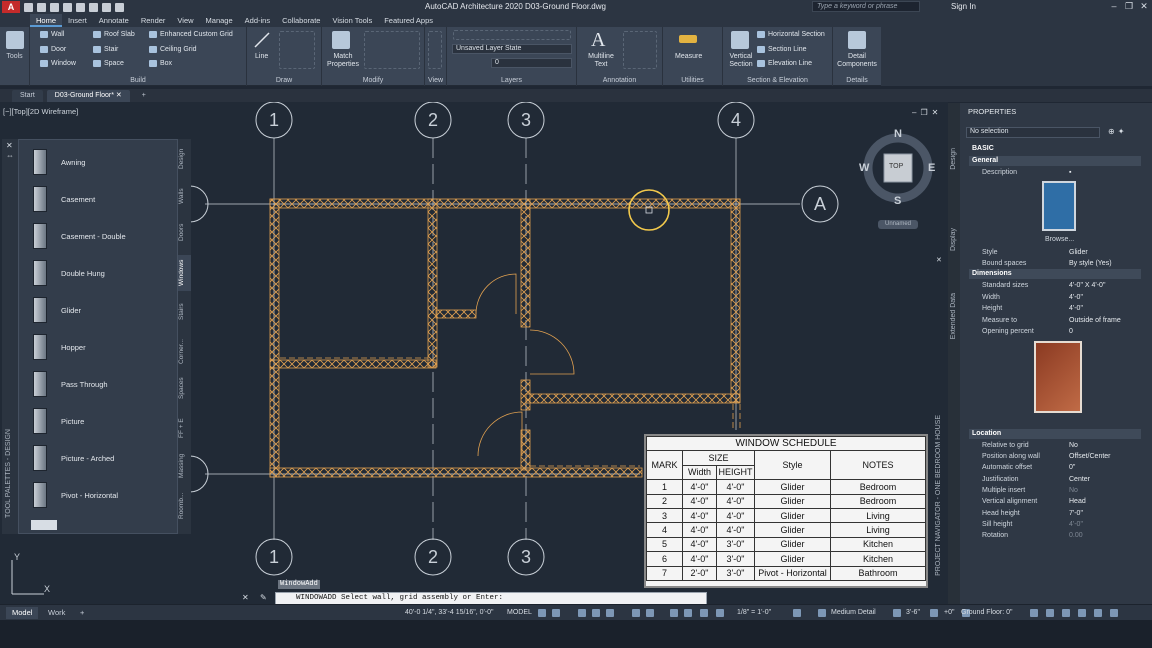 The width and height of the screenshot is (1152, 648). I want to click on tab-view: View, so click(185, 20).